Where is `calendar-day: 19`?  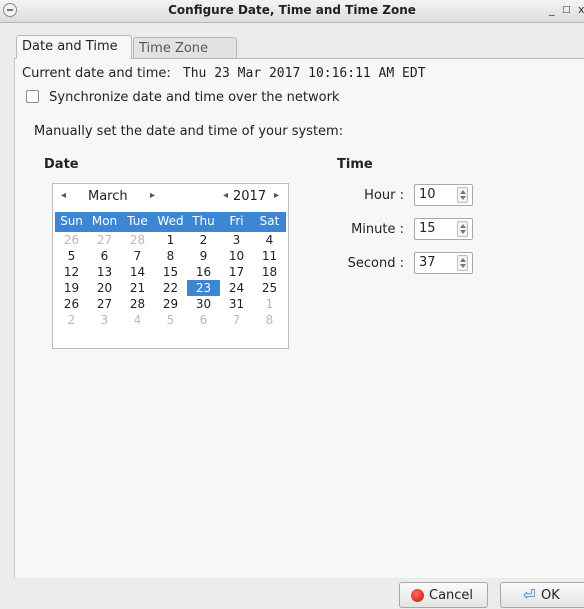
calendar-day: 19 is located at coordinates (71, 288).